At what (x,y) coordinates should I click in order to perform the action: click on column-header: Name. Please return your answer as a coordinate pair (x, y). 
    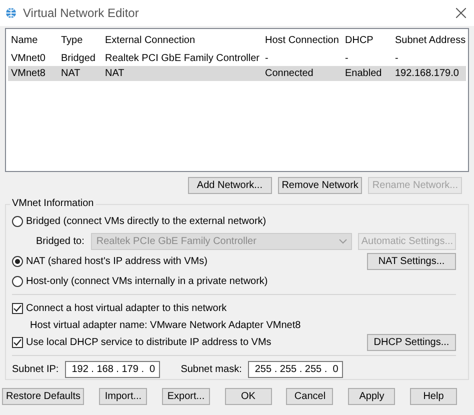
    Looking at the image, I should click on (33, 40).